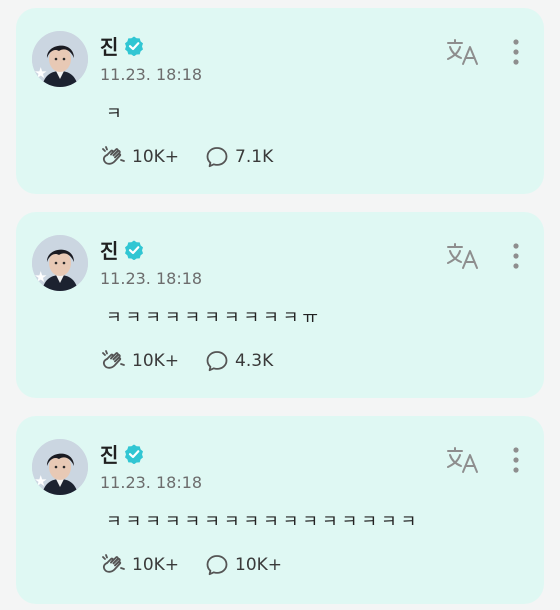 The height and width of the screenshot is (610, 560). I want to click on comment-button: 7.1K, so click(239, 157).